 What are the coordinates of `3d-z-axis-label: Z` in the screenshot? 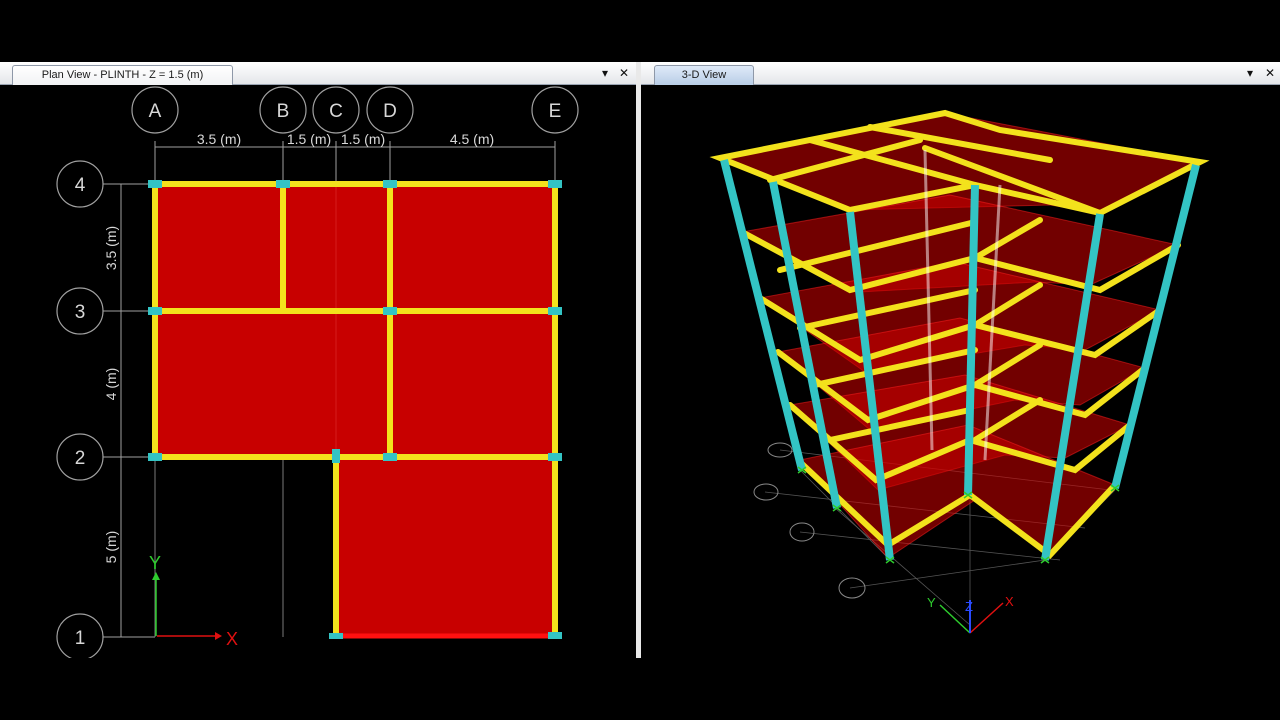 It's located at (969, 606).